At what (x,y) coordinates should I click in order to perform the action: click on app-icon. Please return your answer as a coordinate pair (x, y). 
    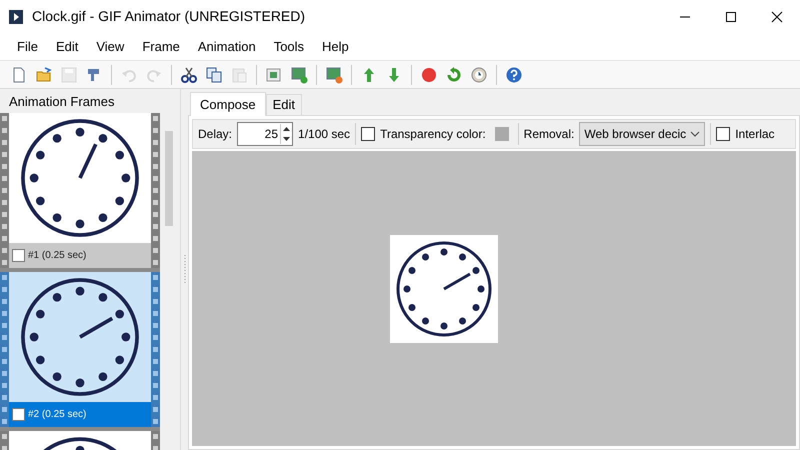
    Looking at the image, I should click on (16, 16).